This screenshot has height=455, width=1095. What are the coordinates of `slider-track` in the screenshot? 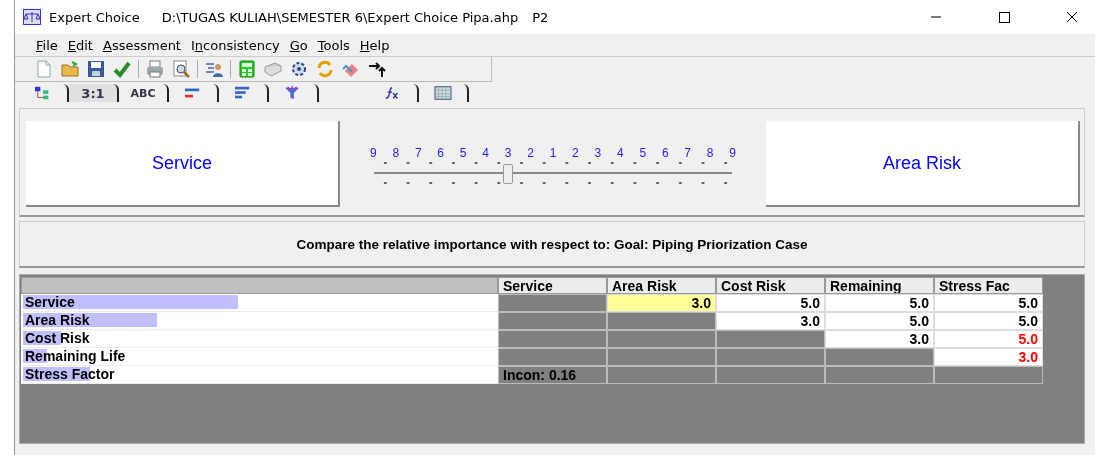 It's located at (553, 171).